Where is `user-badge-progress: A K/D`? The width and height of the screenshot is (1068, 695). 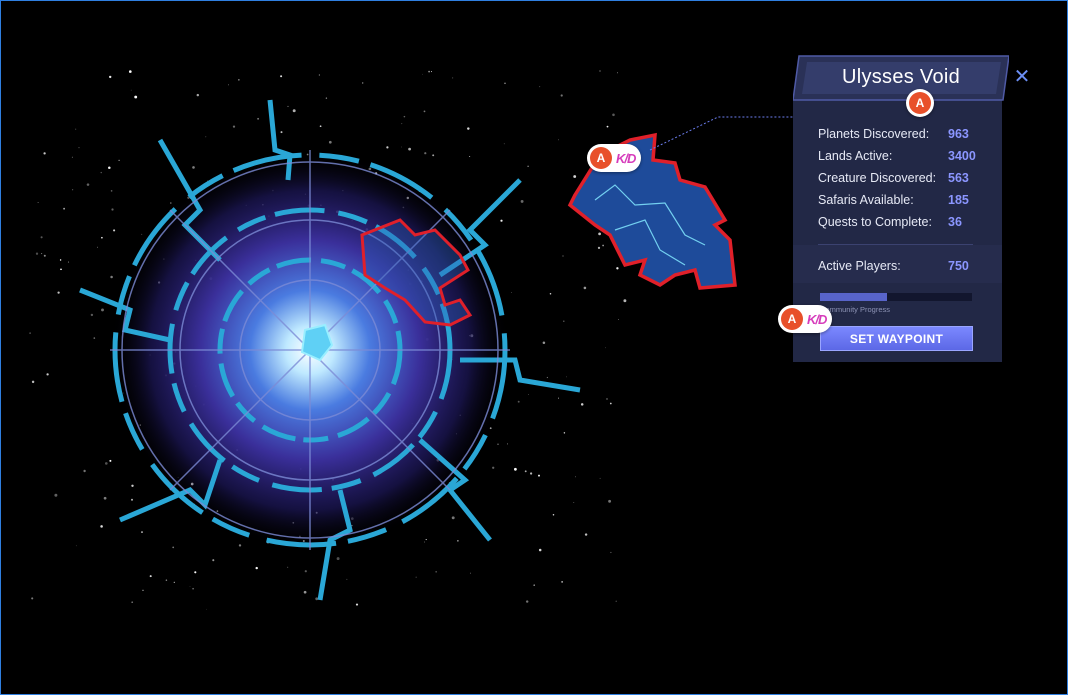 user-badge-progress: A K/D is located at coordinates (805, 319).